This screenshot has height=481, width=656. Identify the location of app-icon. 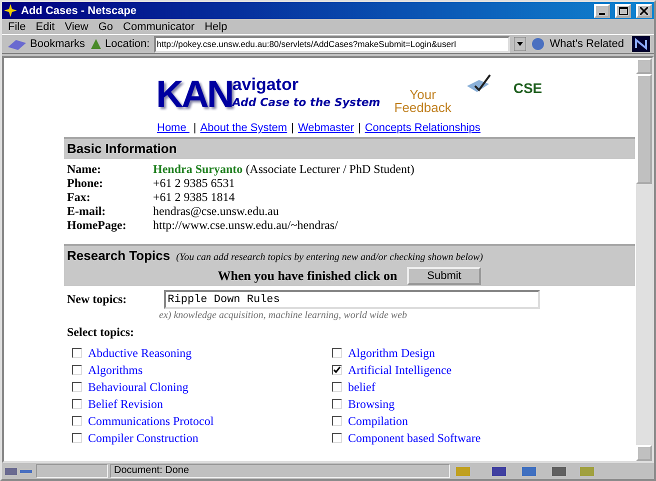
(10, 10).